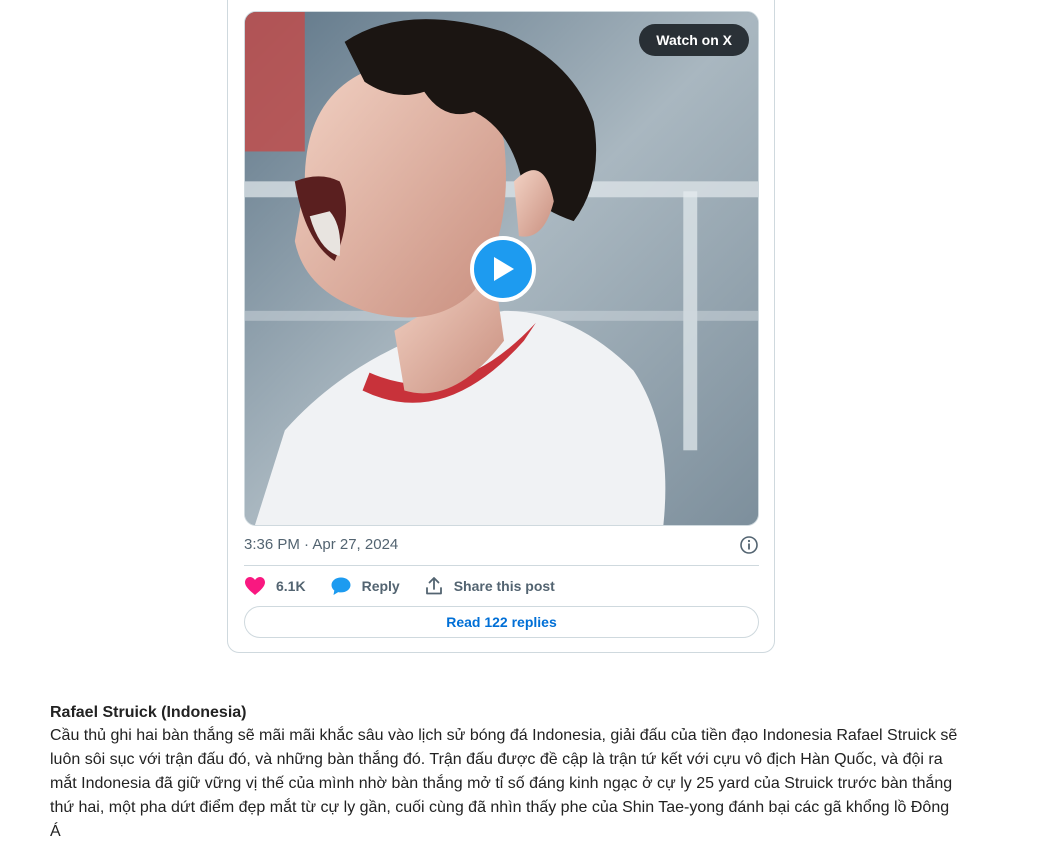 This screenshot has height=845, width=1055. I want to click on info-icon, so click(749, 545).